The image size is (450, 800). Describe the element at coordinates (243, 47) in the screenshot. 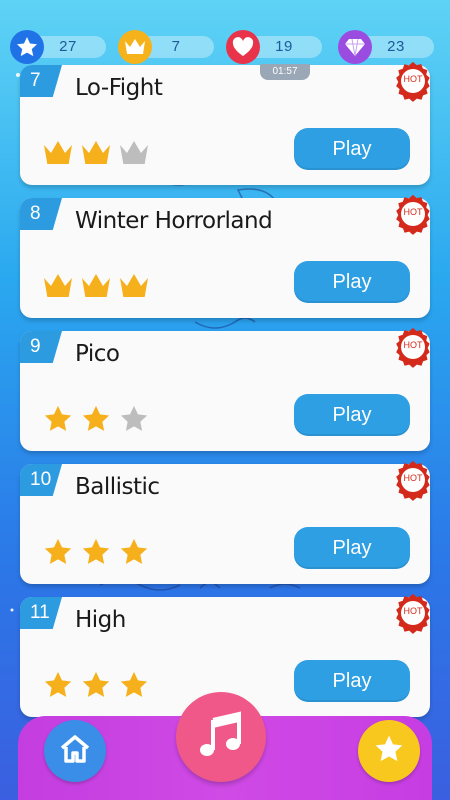

I see `heart-icon` at that location.